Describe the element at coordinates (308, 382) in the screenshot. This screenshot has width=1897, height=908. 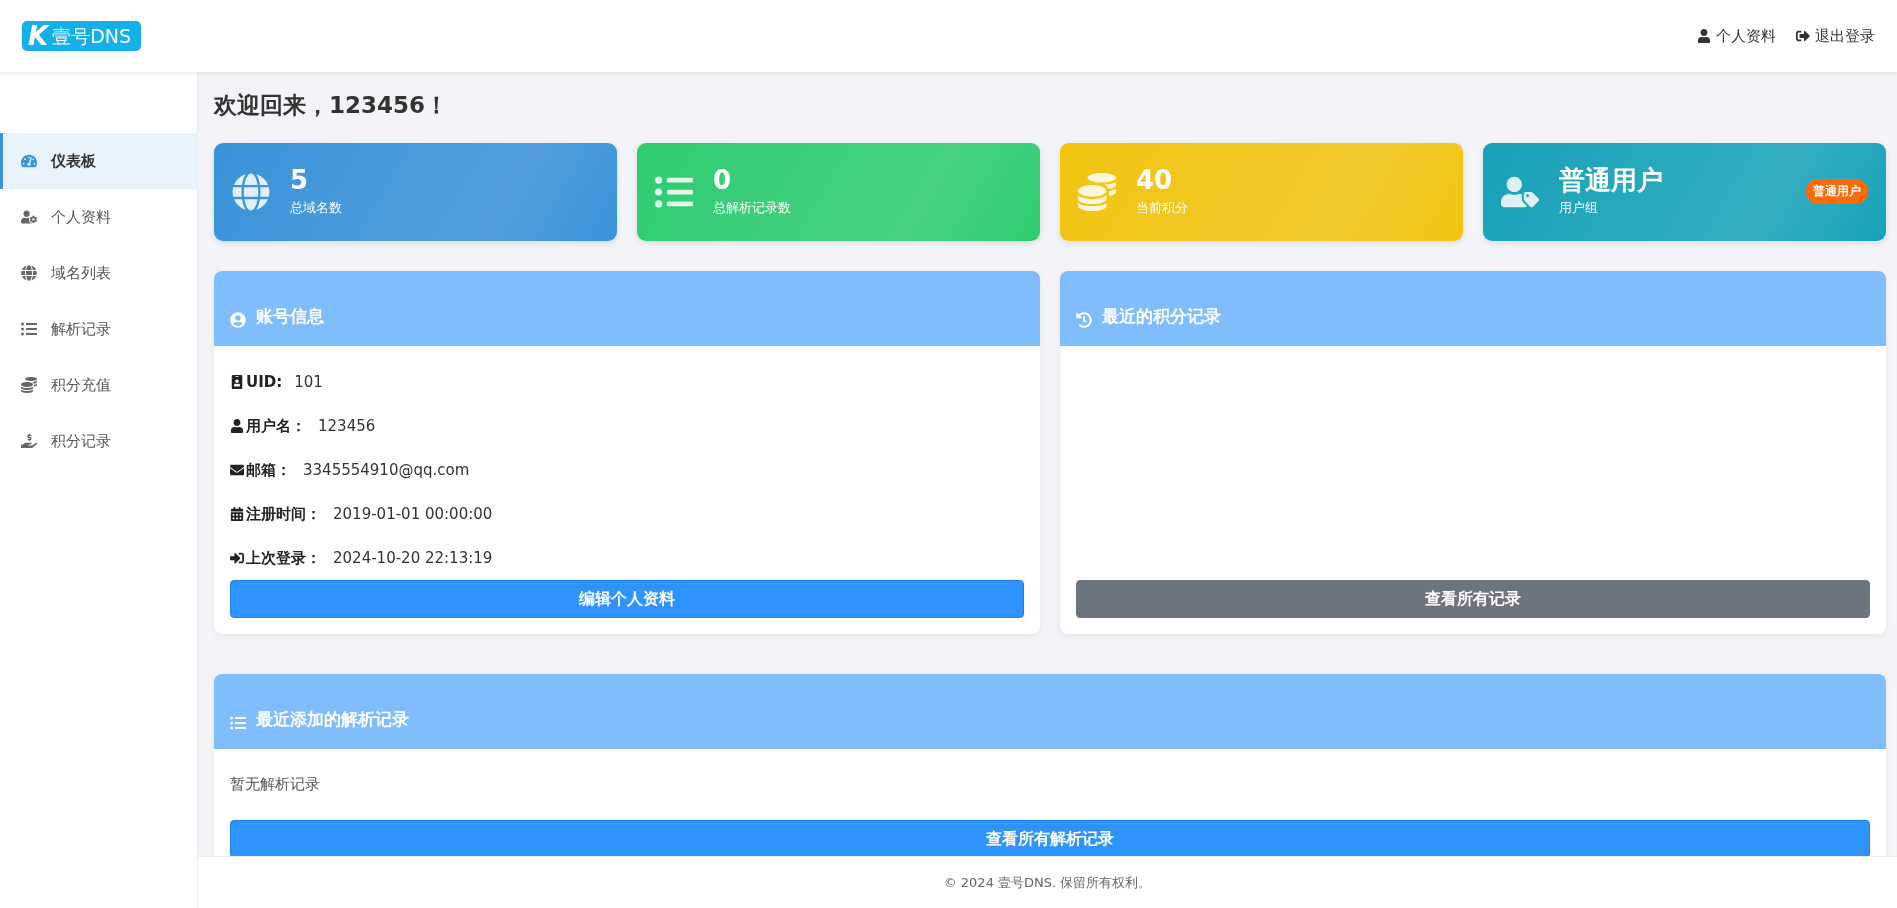
I see `info-value: 101` at that location.